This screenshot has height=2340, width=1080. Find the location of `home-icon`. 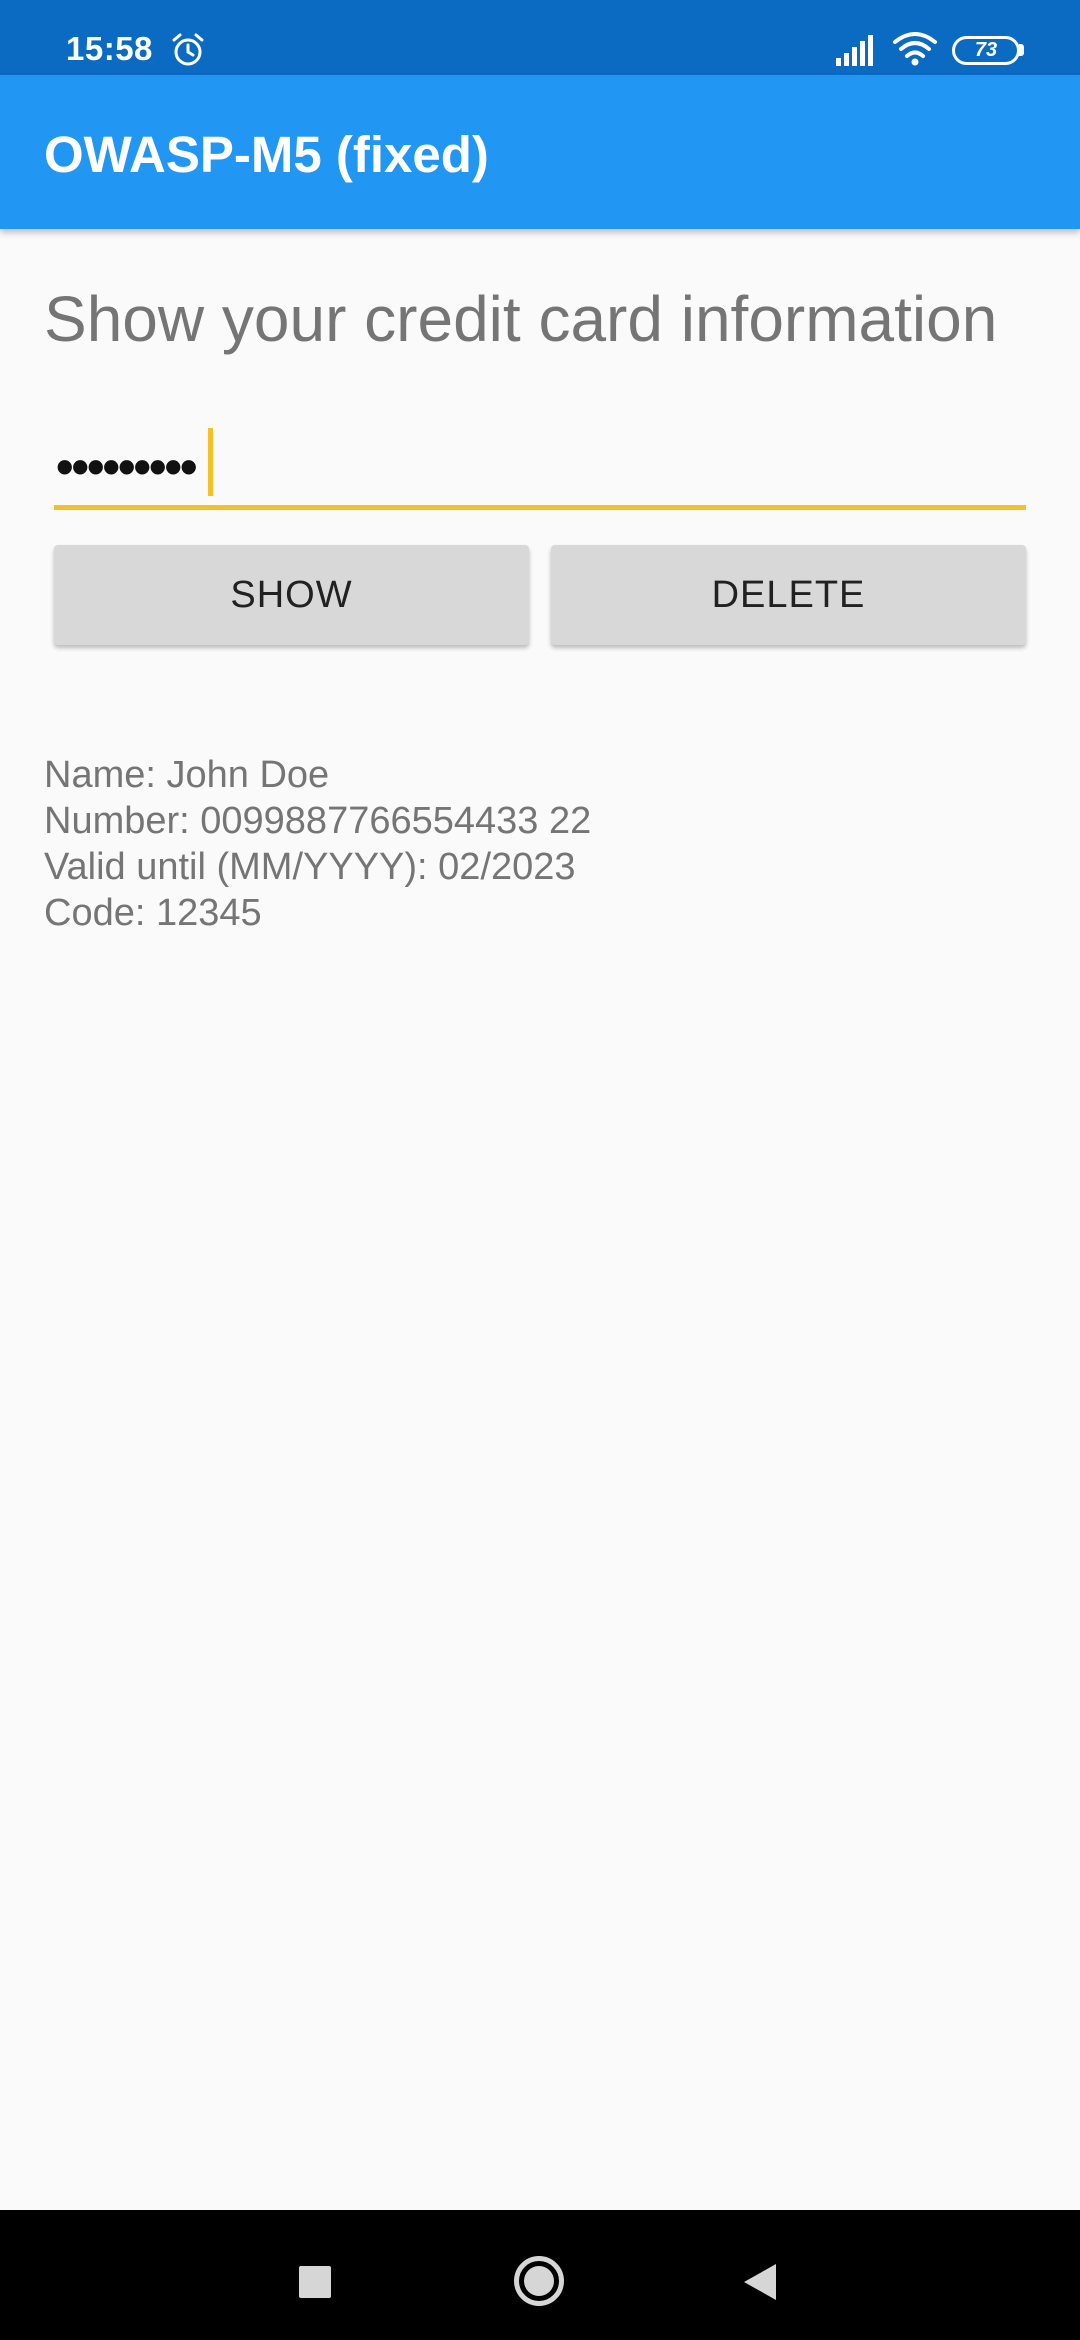

home-icon is located at coordinates (539, 2281).